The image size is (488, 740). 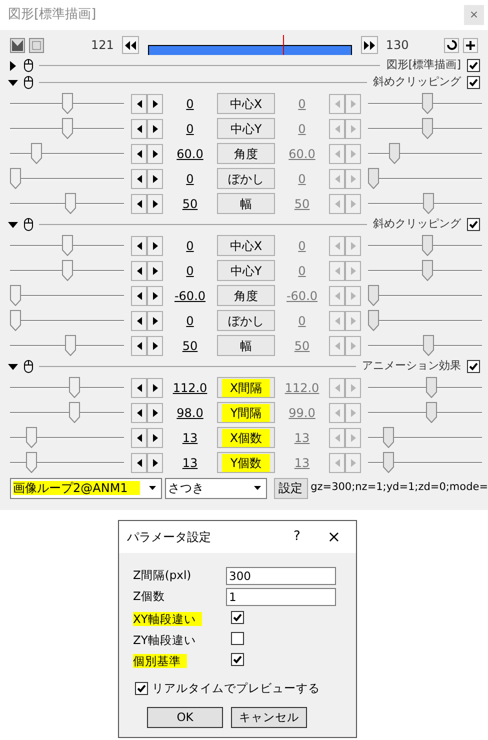 What do you see at coordinates (190, 295) in the screenshot?
I see `start-value: -60.0` at bounding box center [190, 295].